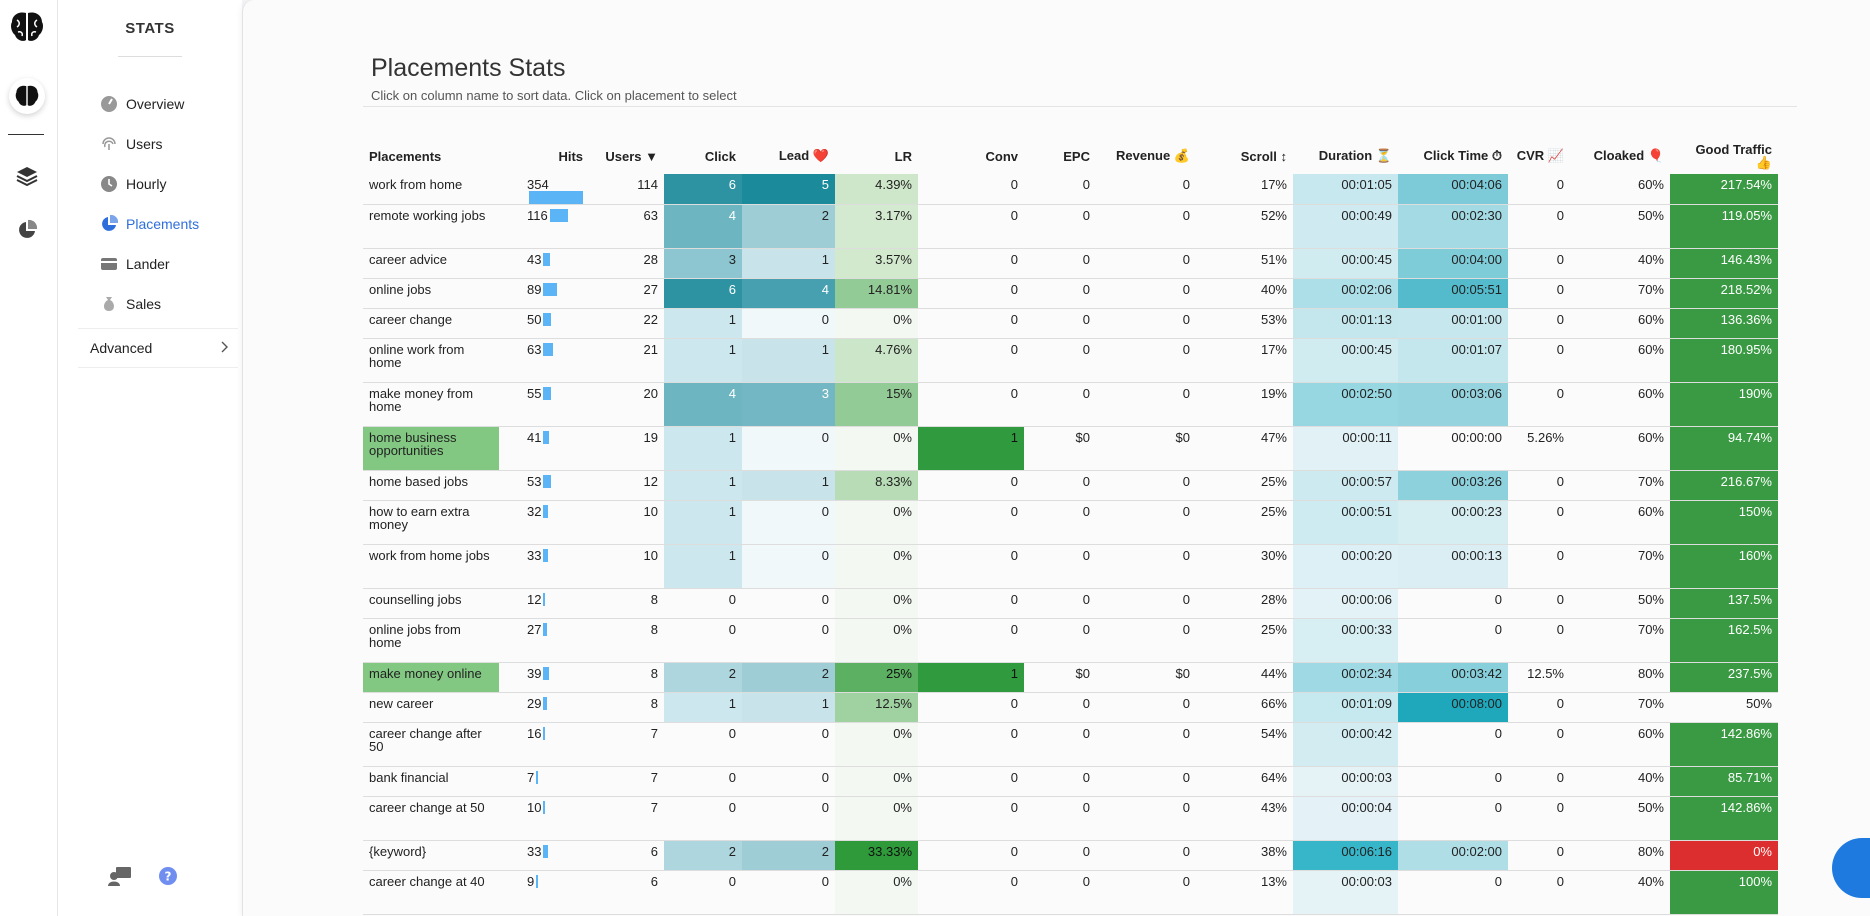 Image resolution: width=1870 pixels, height=916 pixels. I want to click on cell-hits: 9, so click(544, 892).